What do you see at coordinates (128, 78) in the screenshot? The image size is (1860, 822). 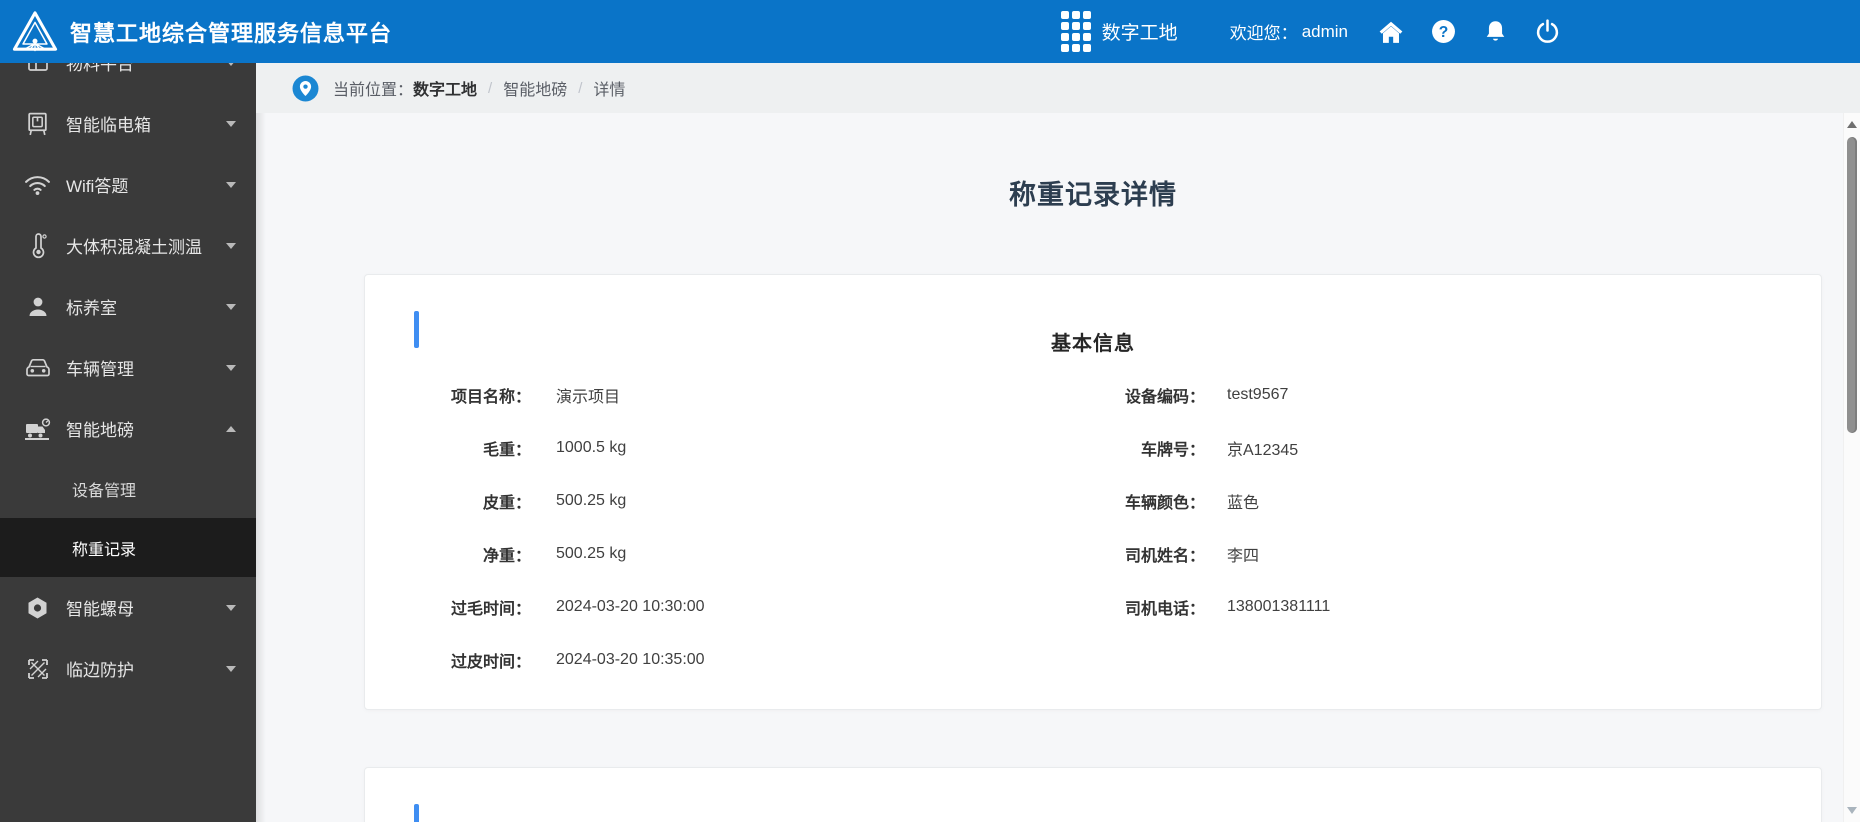 I see `sidebar-item-material-platform: 物料平台` at bounding box center [128, 78].